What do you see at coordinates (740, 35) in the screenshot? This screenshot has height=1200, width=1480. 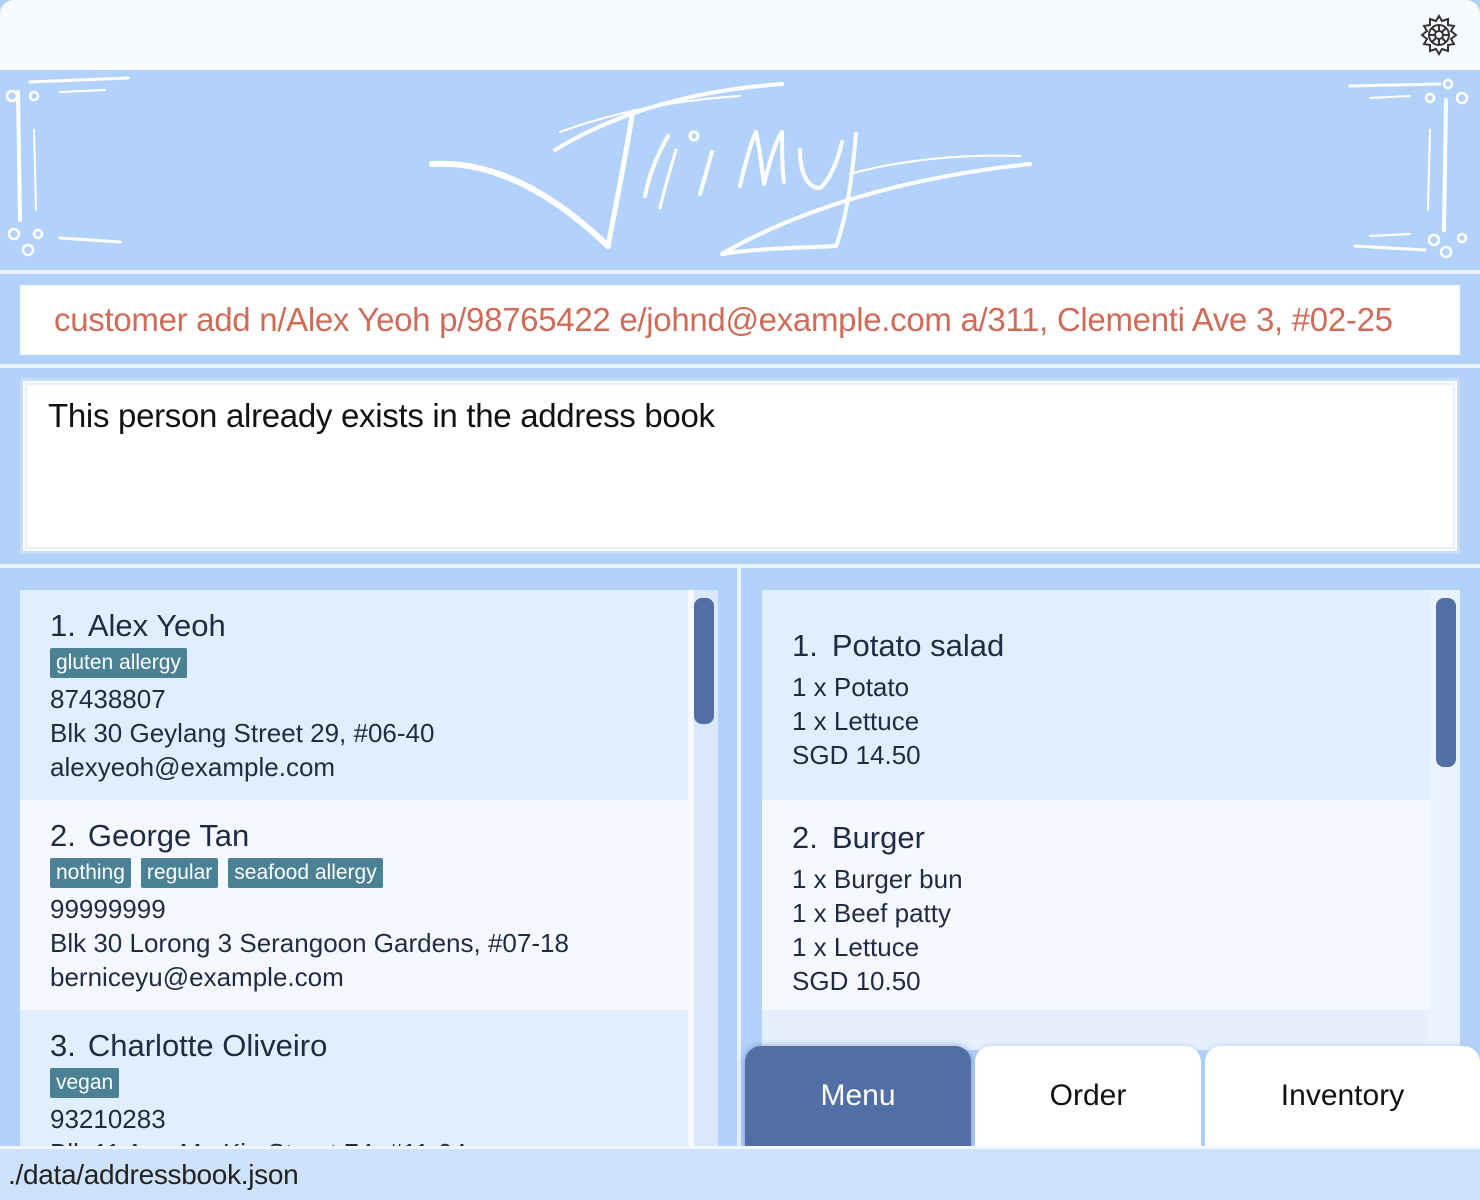 I see `title-bar` at bounding box center [740, 35].